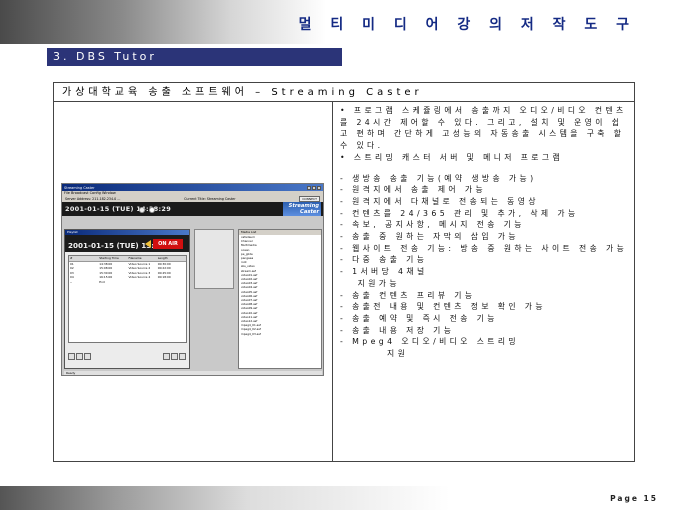  I want to click on stop-icon, so click(174, 356).